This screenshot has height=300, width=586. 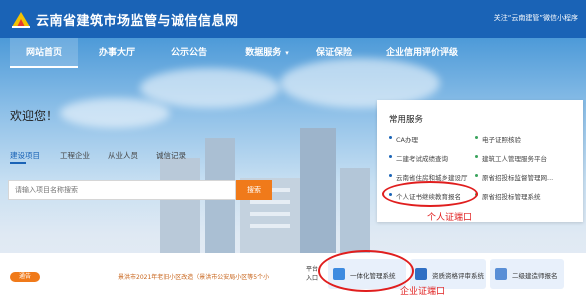 What do you see at coordinates (536, 18) in the screenshot?
I see `wechat-follow-link: 关注“云南建管”微信小程序` at bounding box center [536, 18].